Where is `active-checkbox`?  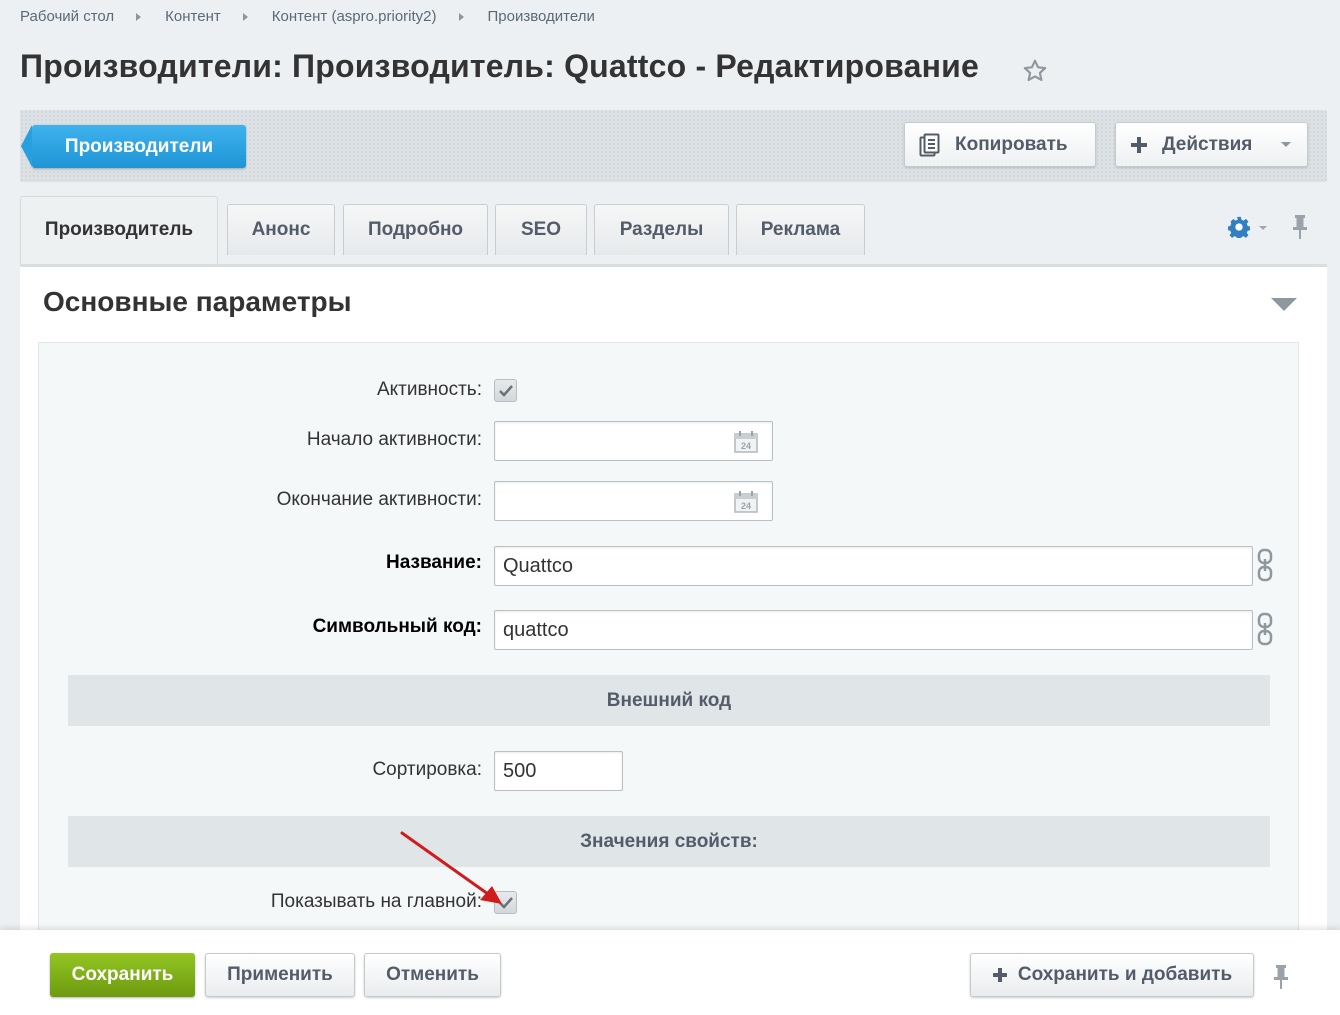
active-checkbox is located at coordinates (505, 390).